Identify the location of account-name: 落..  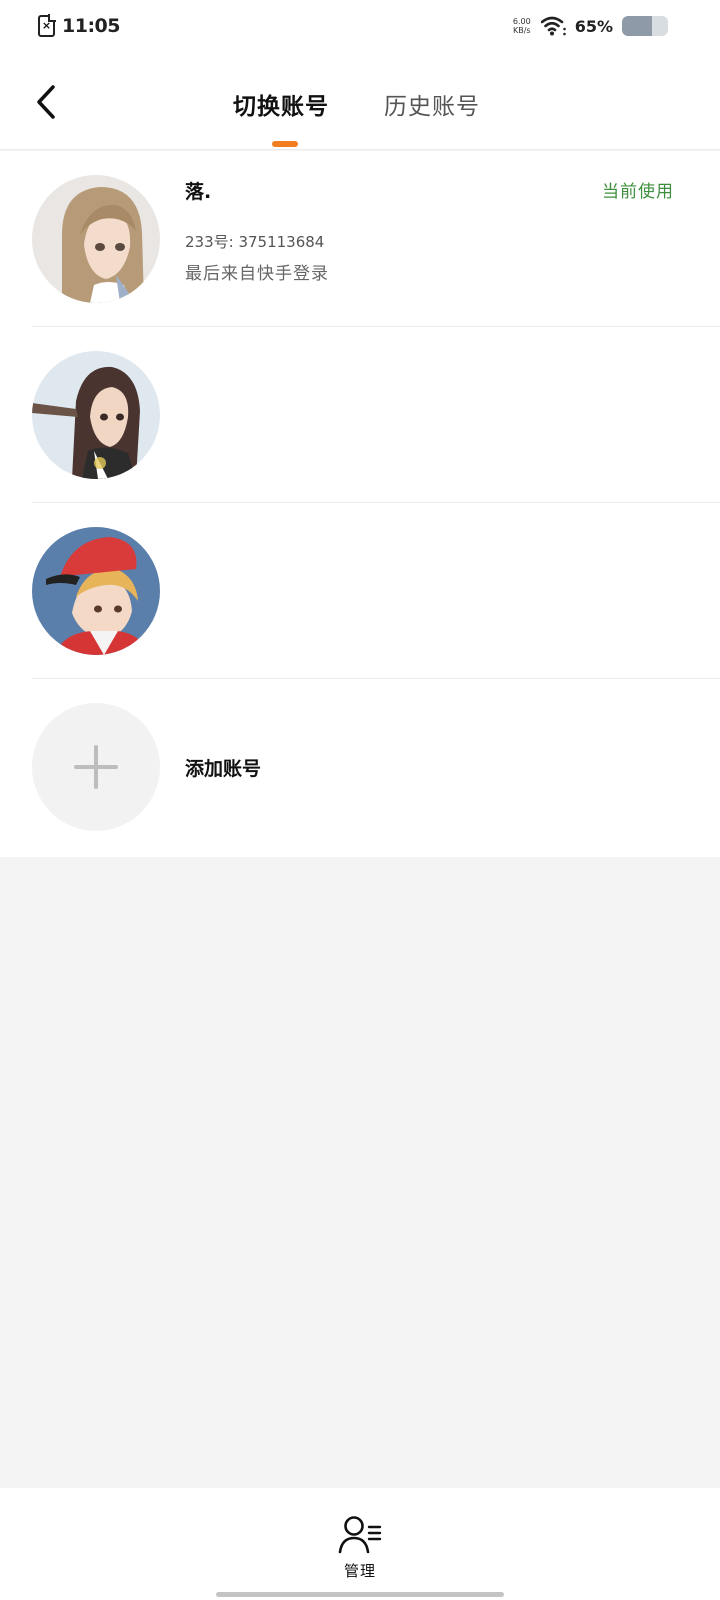
(198, 192).